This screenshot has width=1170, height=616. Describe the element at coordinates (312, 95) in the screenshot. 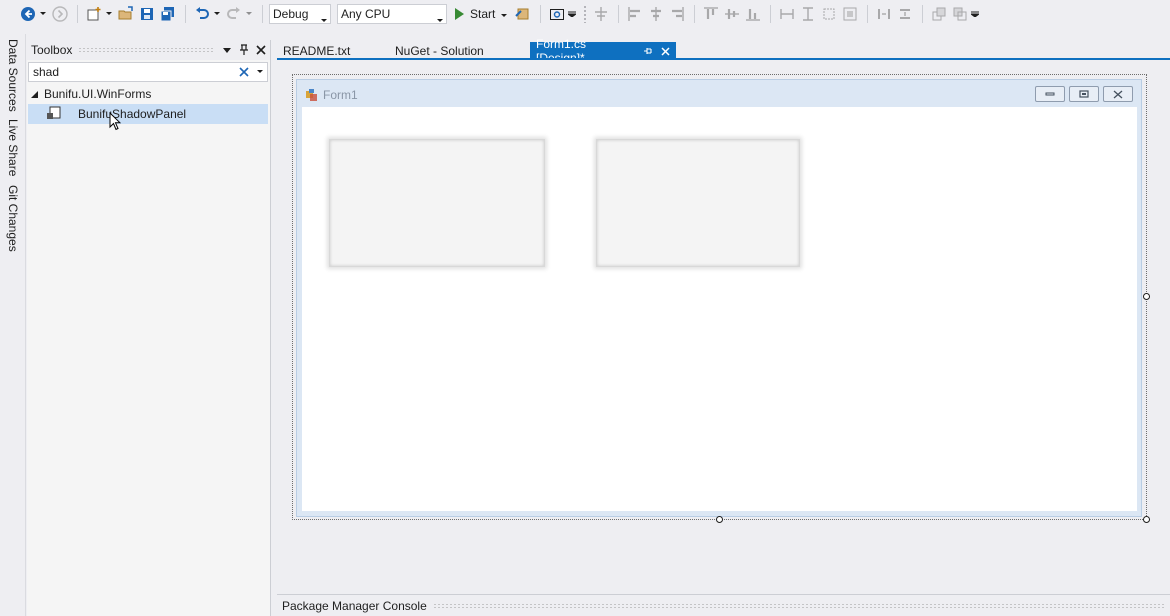

I see `form-icon` at that location.